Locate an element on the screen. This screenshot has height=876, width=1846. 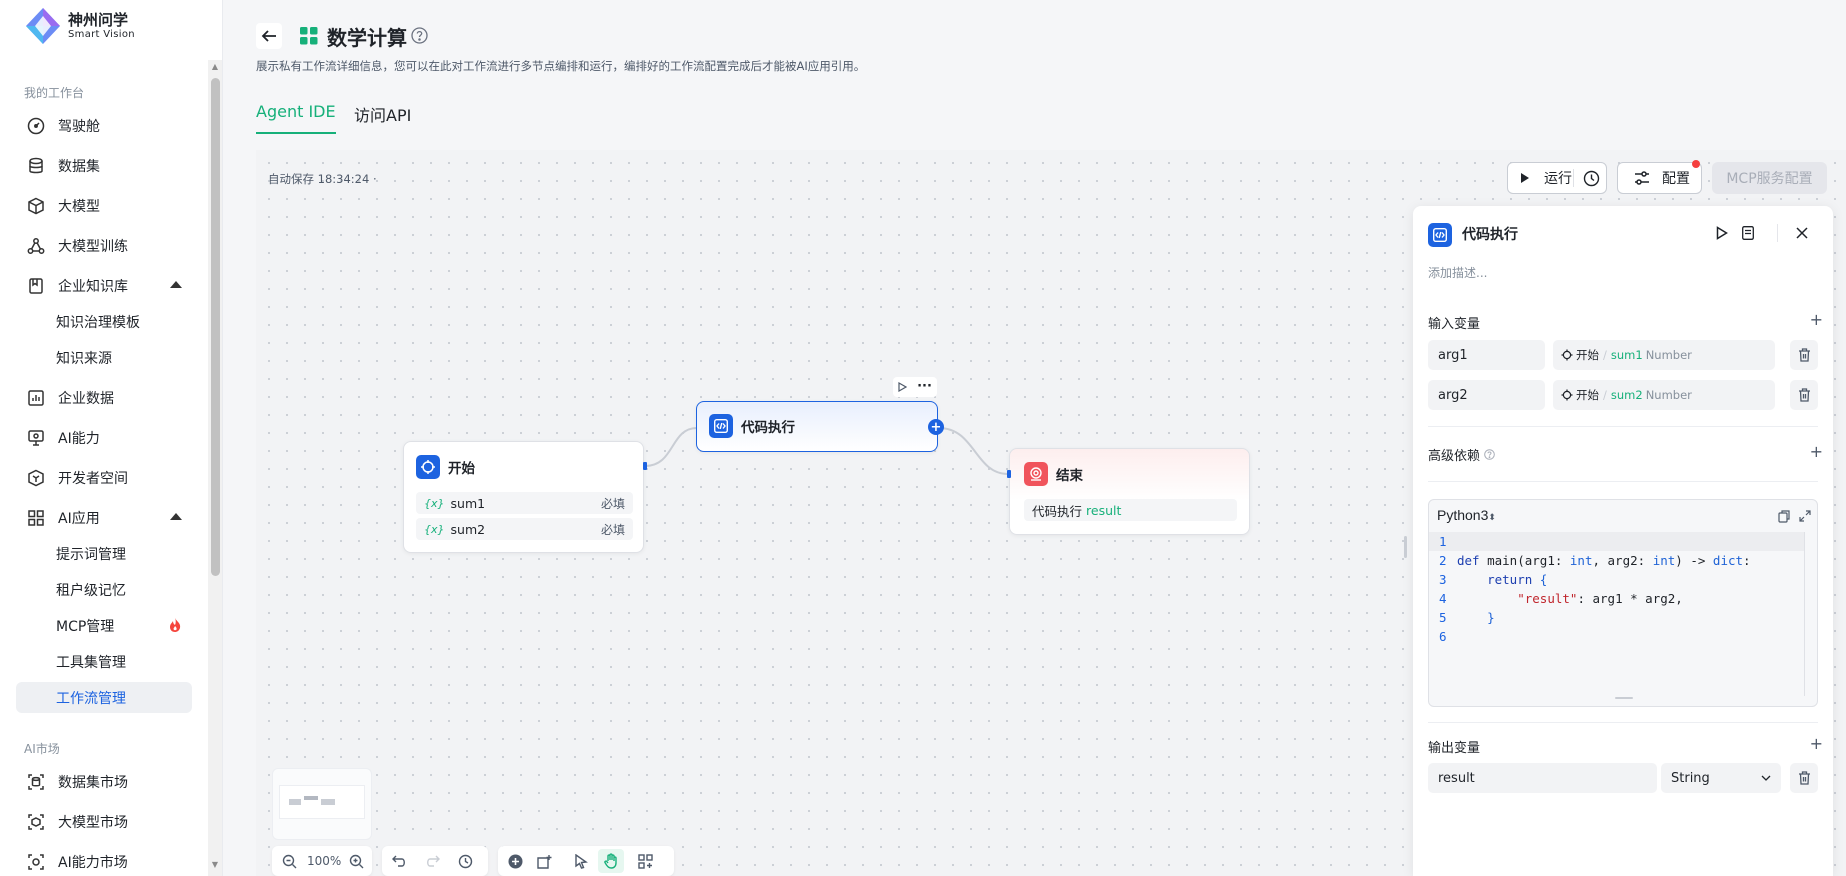
code-line: 4 "result": arg1 * arg2, is located at coordinates (1561, 598).